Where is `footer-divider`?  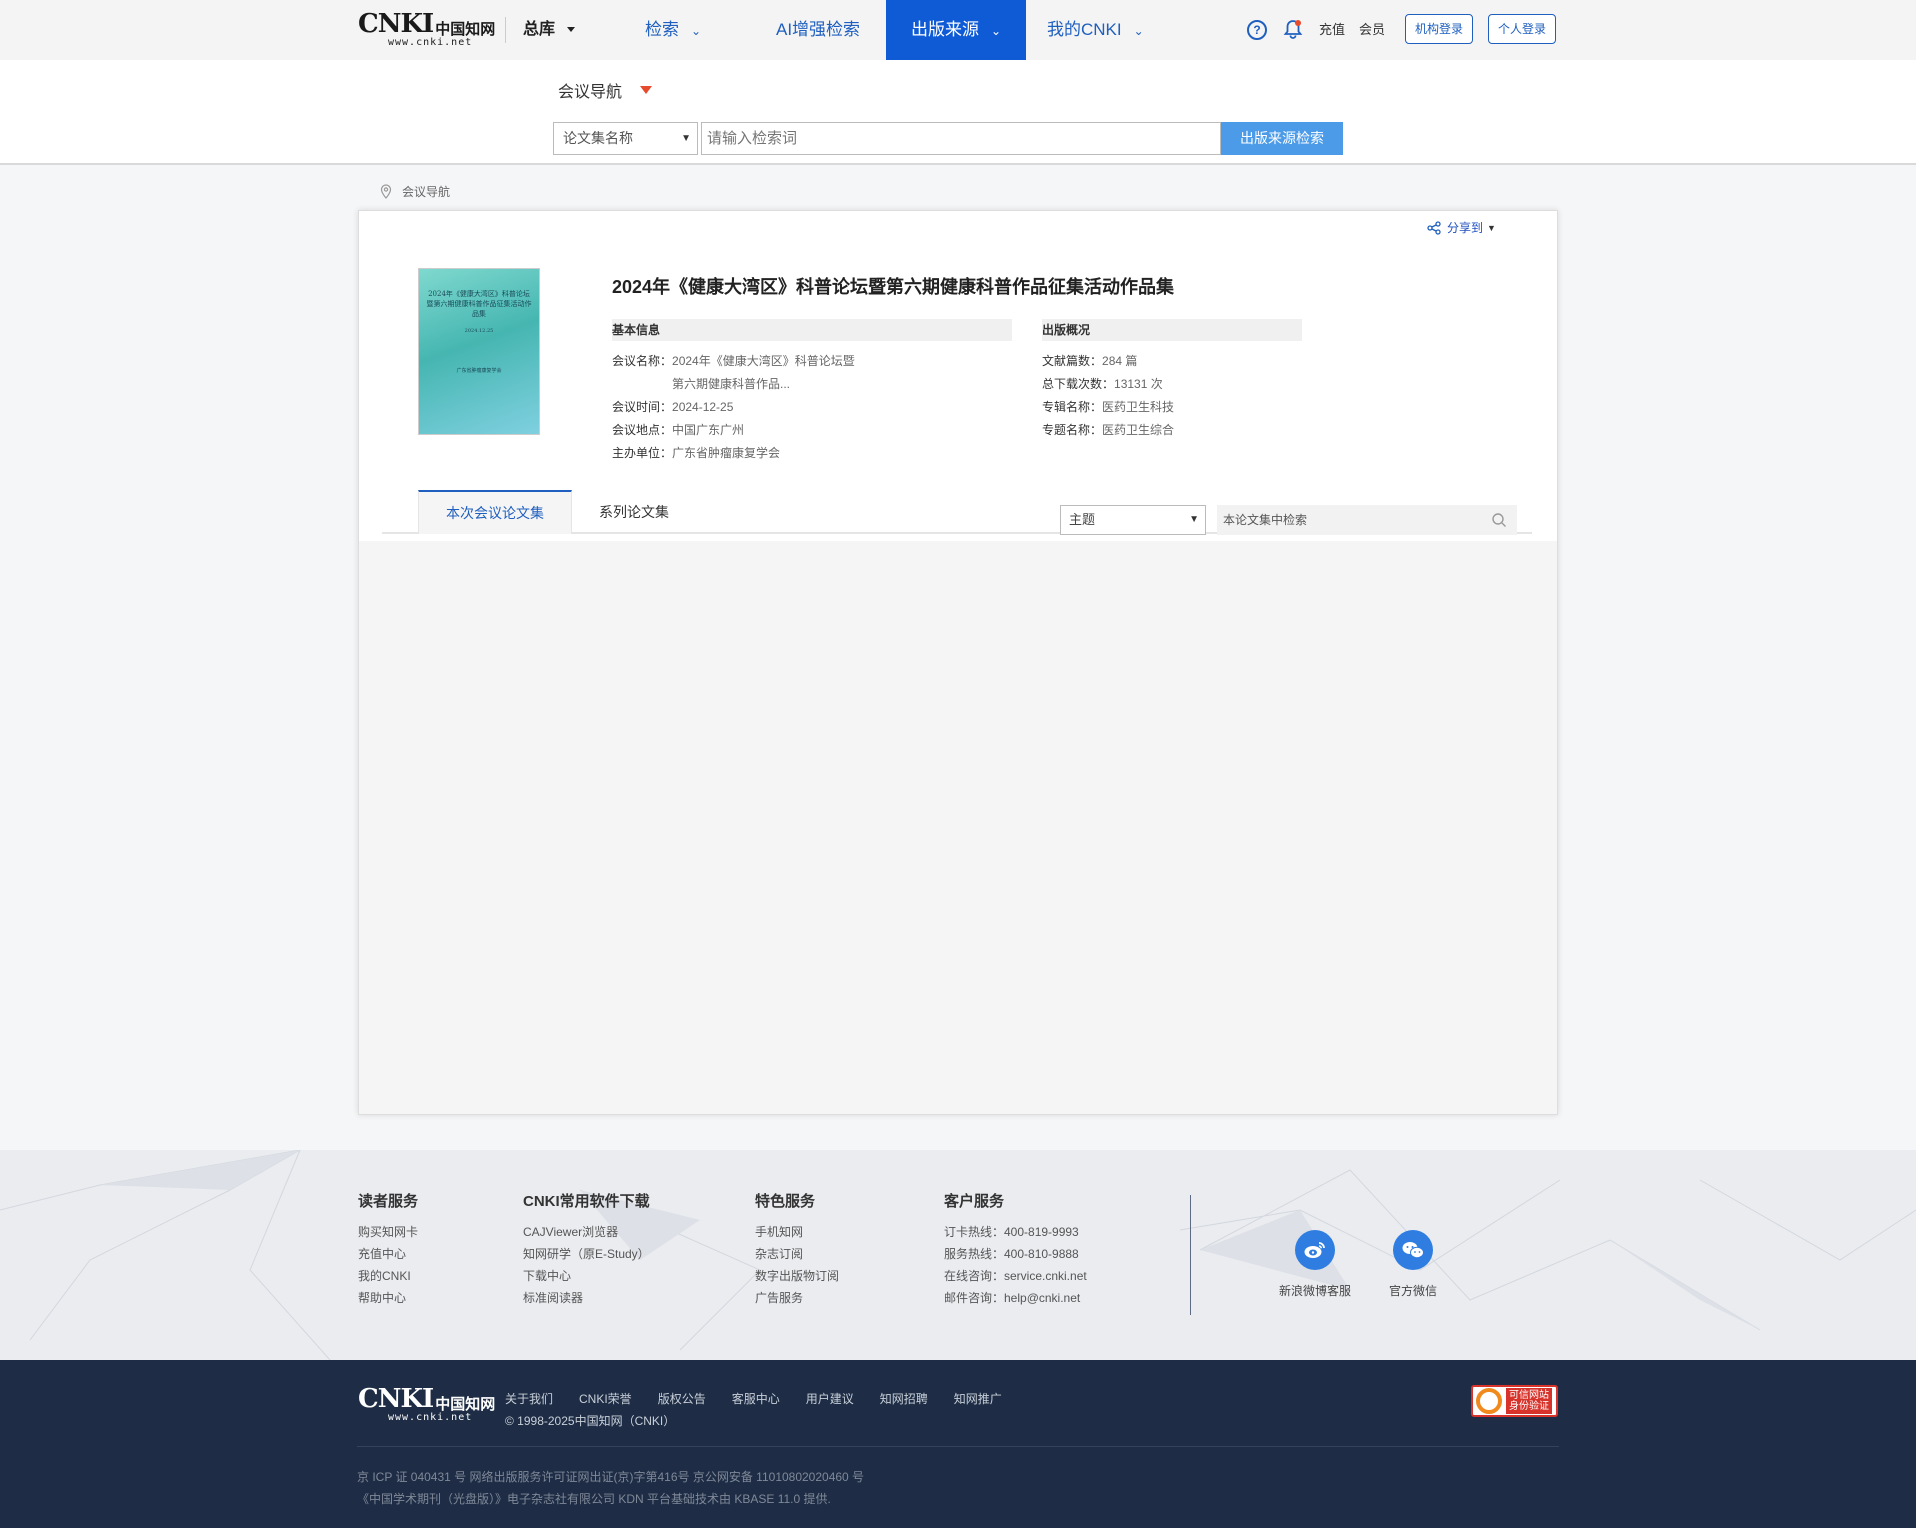
footer-divider is located at coordinates (1190, 1255).